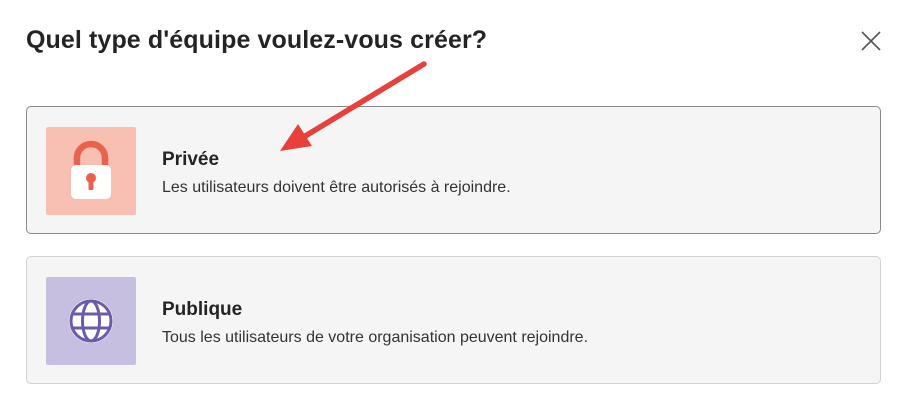 This screenshot has width=902, height=406. Describe the element at coordinates (202, 309) in the screenshot. I see `option-public-title: Publique` at that location.